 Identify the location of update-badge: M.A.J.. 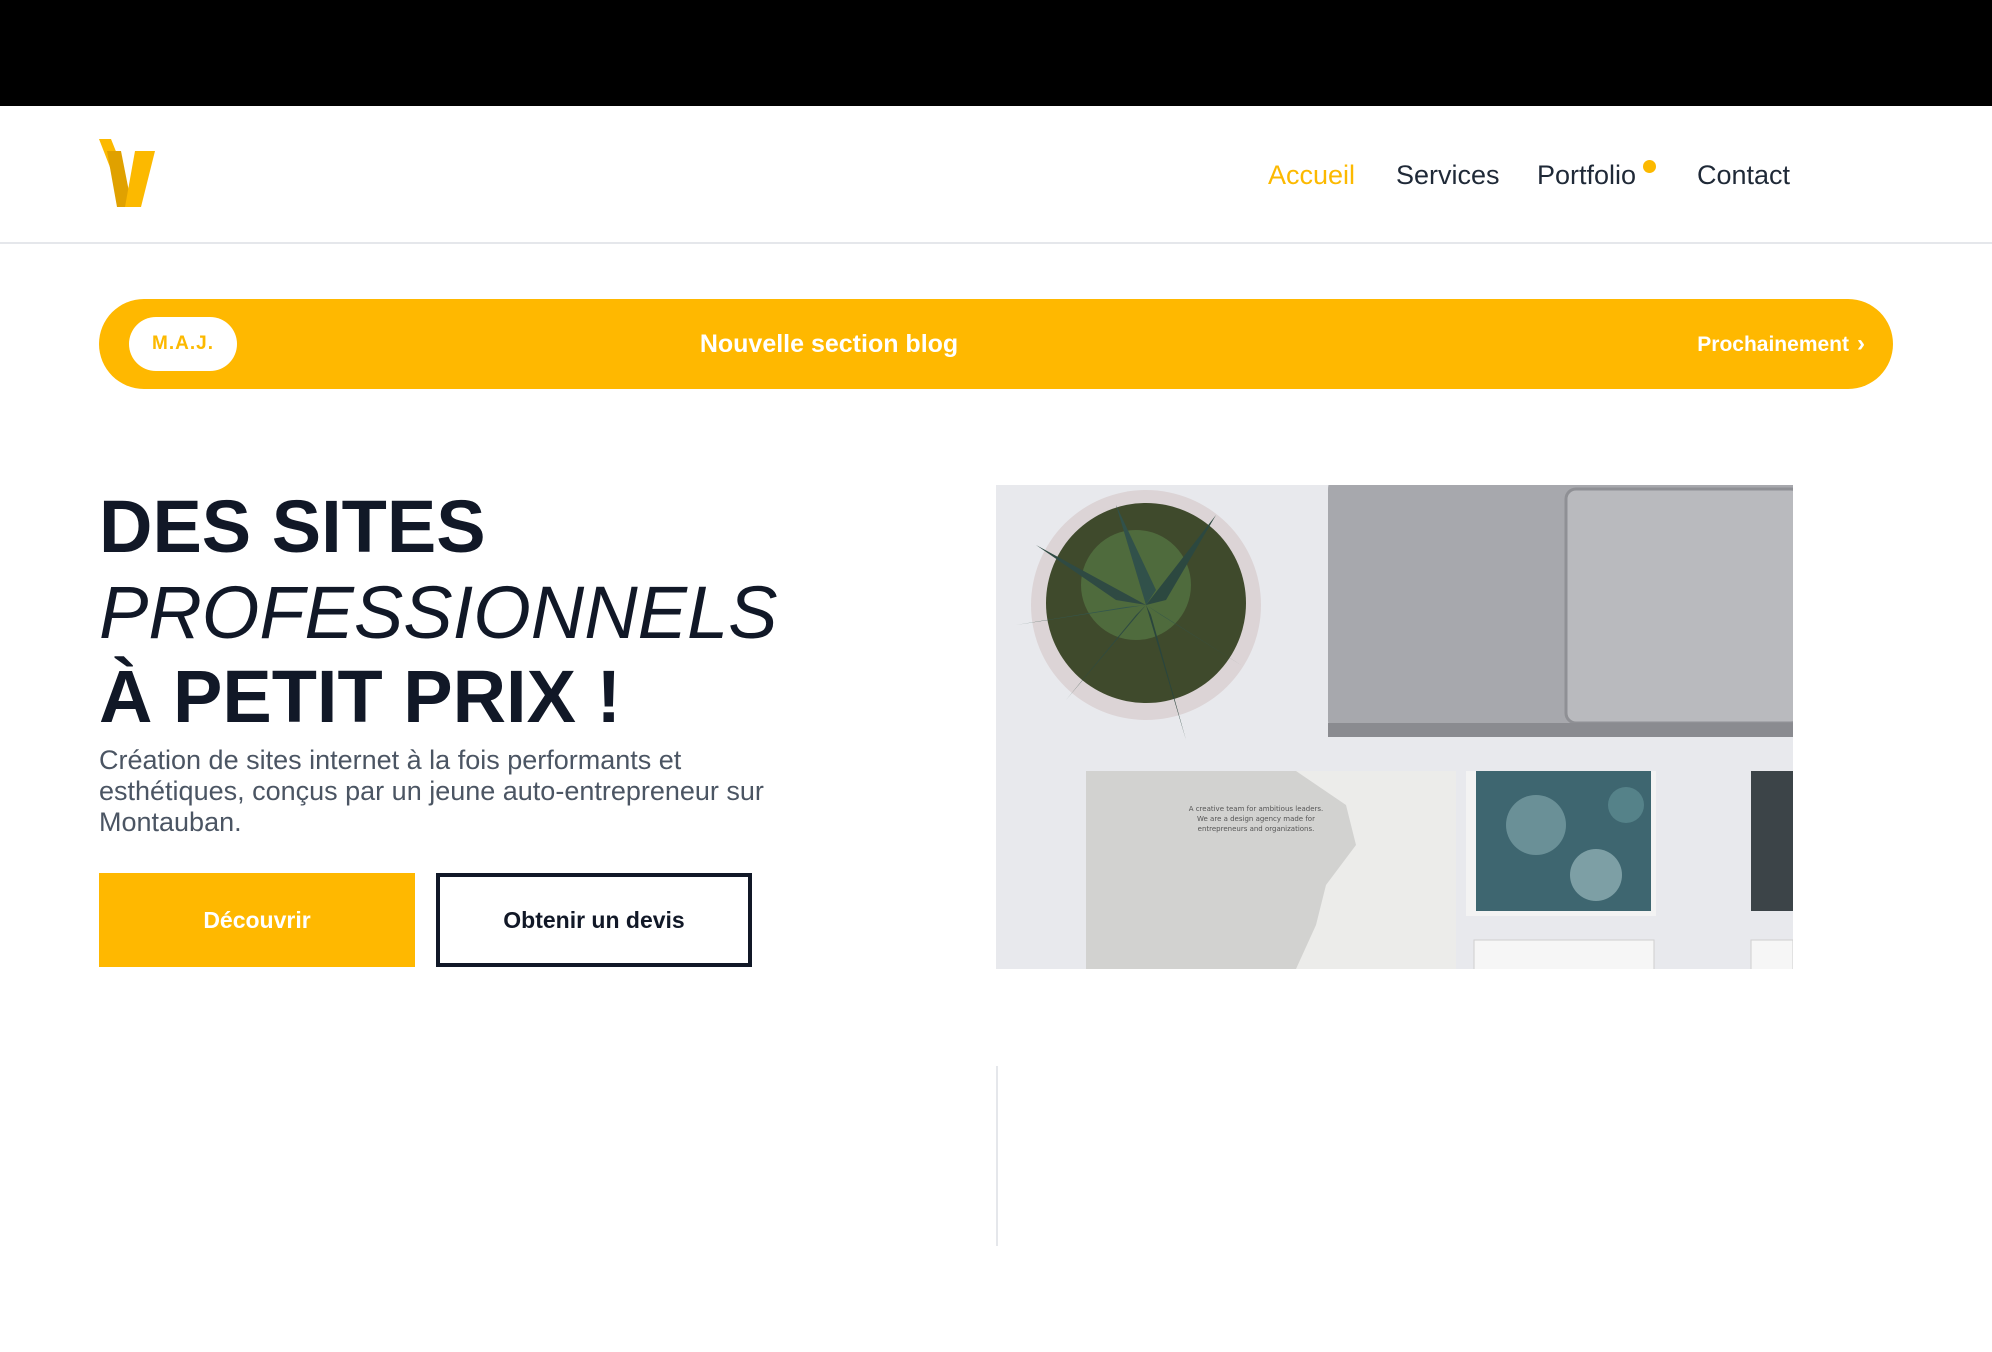
(183, 344).